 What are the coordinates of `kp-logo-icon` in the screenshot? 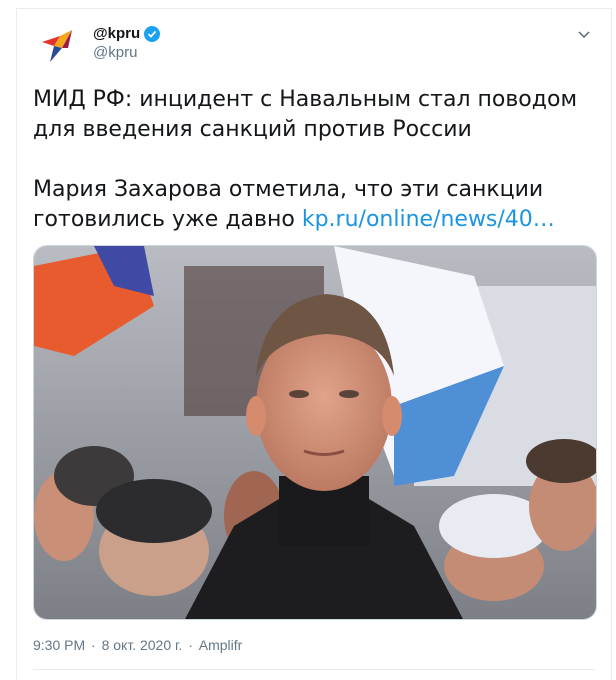 It's located at (57, 46).